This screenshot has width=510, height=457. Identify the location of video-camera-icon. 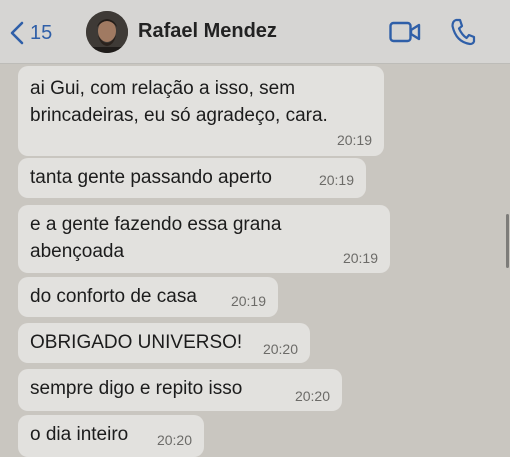
(405, 34).